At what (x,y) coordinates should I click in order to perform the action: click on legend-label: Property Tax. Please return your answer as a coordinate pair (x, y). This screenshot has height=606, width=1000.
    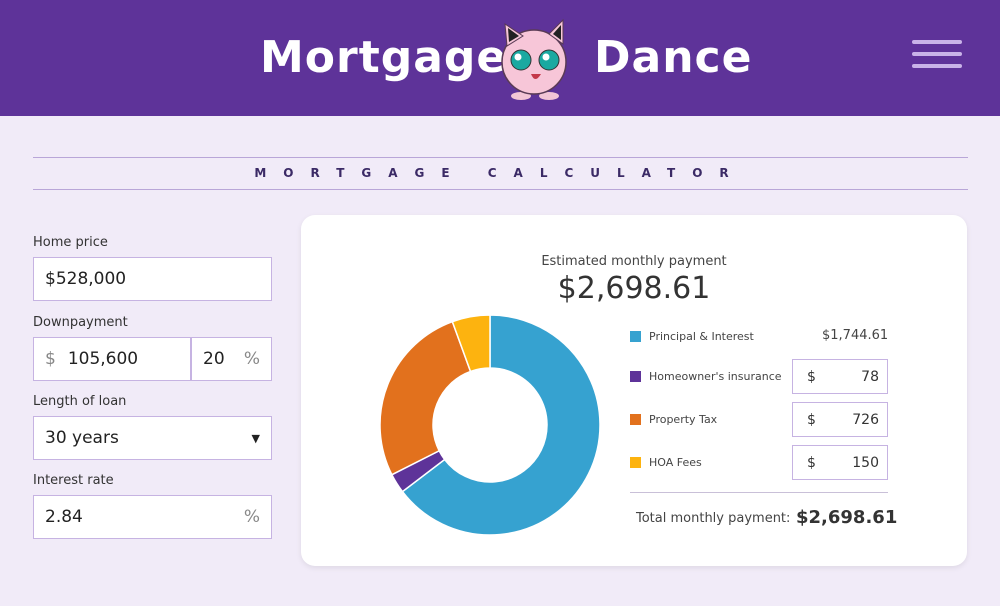
    Looking at the image, I should click on (683, 419).